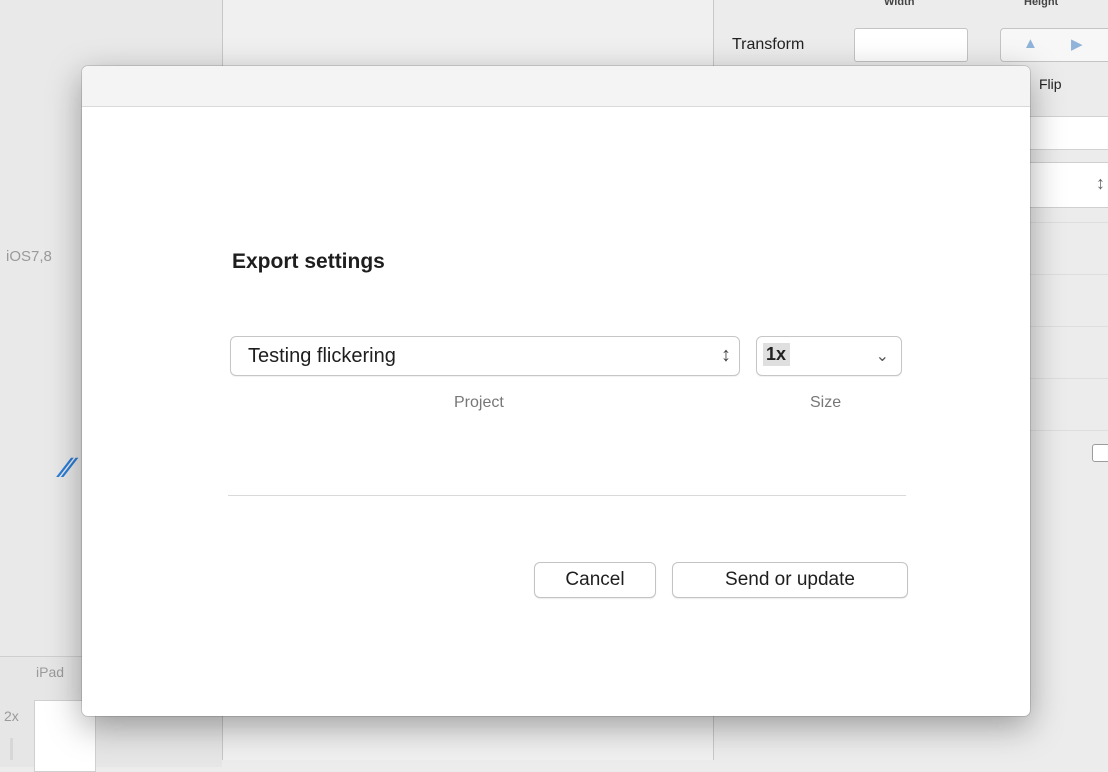  Describe the element at coordinates (882, 356) in the screenshot. I see `chevron-down-icon: ⌄` at that location.